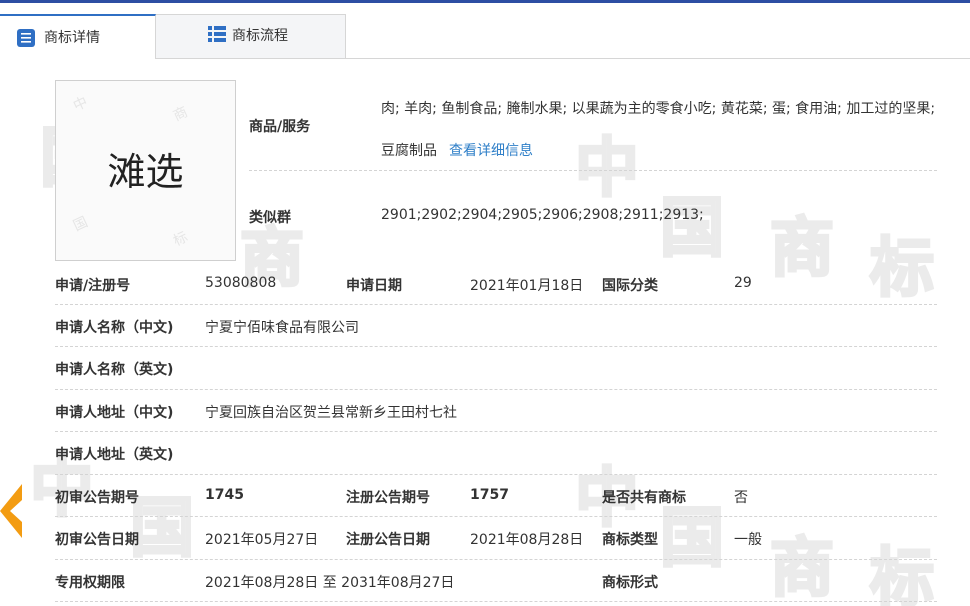 Image resolution: width=970 pixels, height=606 pixels. What do you see at coordinates (262, 540) in the screenshot?
I see `prelim-date-value: 2021年05月27日` at bounding box center [262, 540].